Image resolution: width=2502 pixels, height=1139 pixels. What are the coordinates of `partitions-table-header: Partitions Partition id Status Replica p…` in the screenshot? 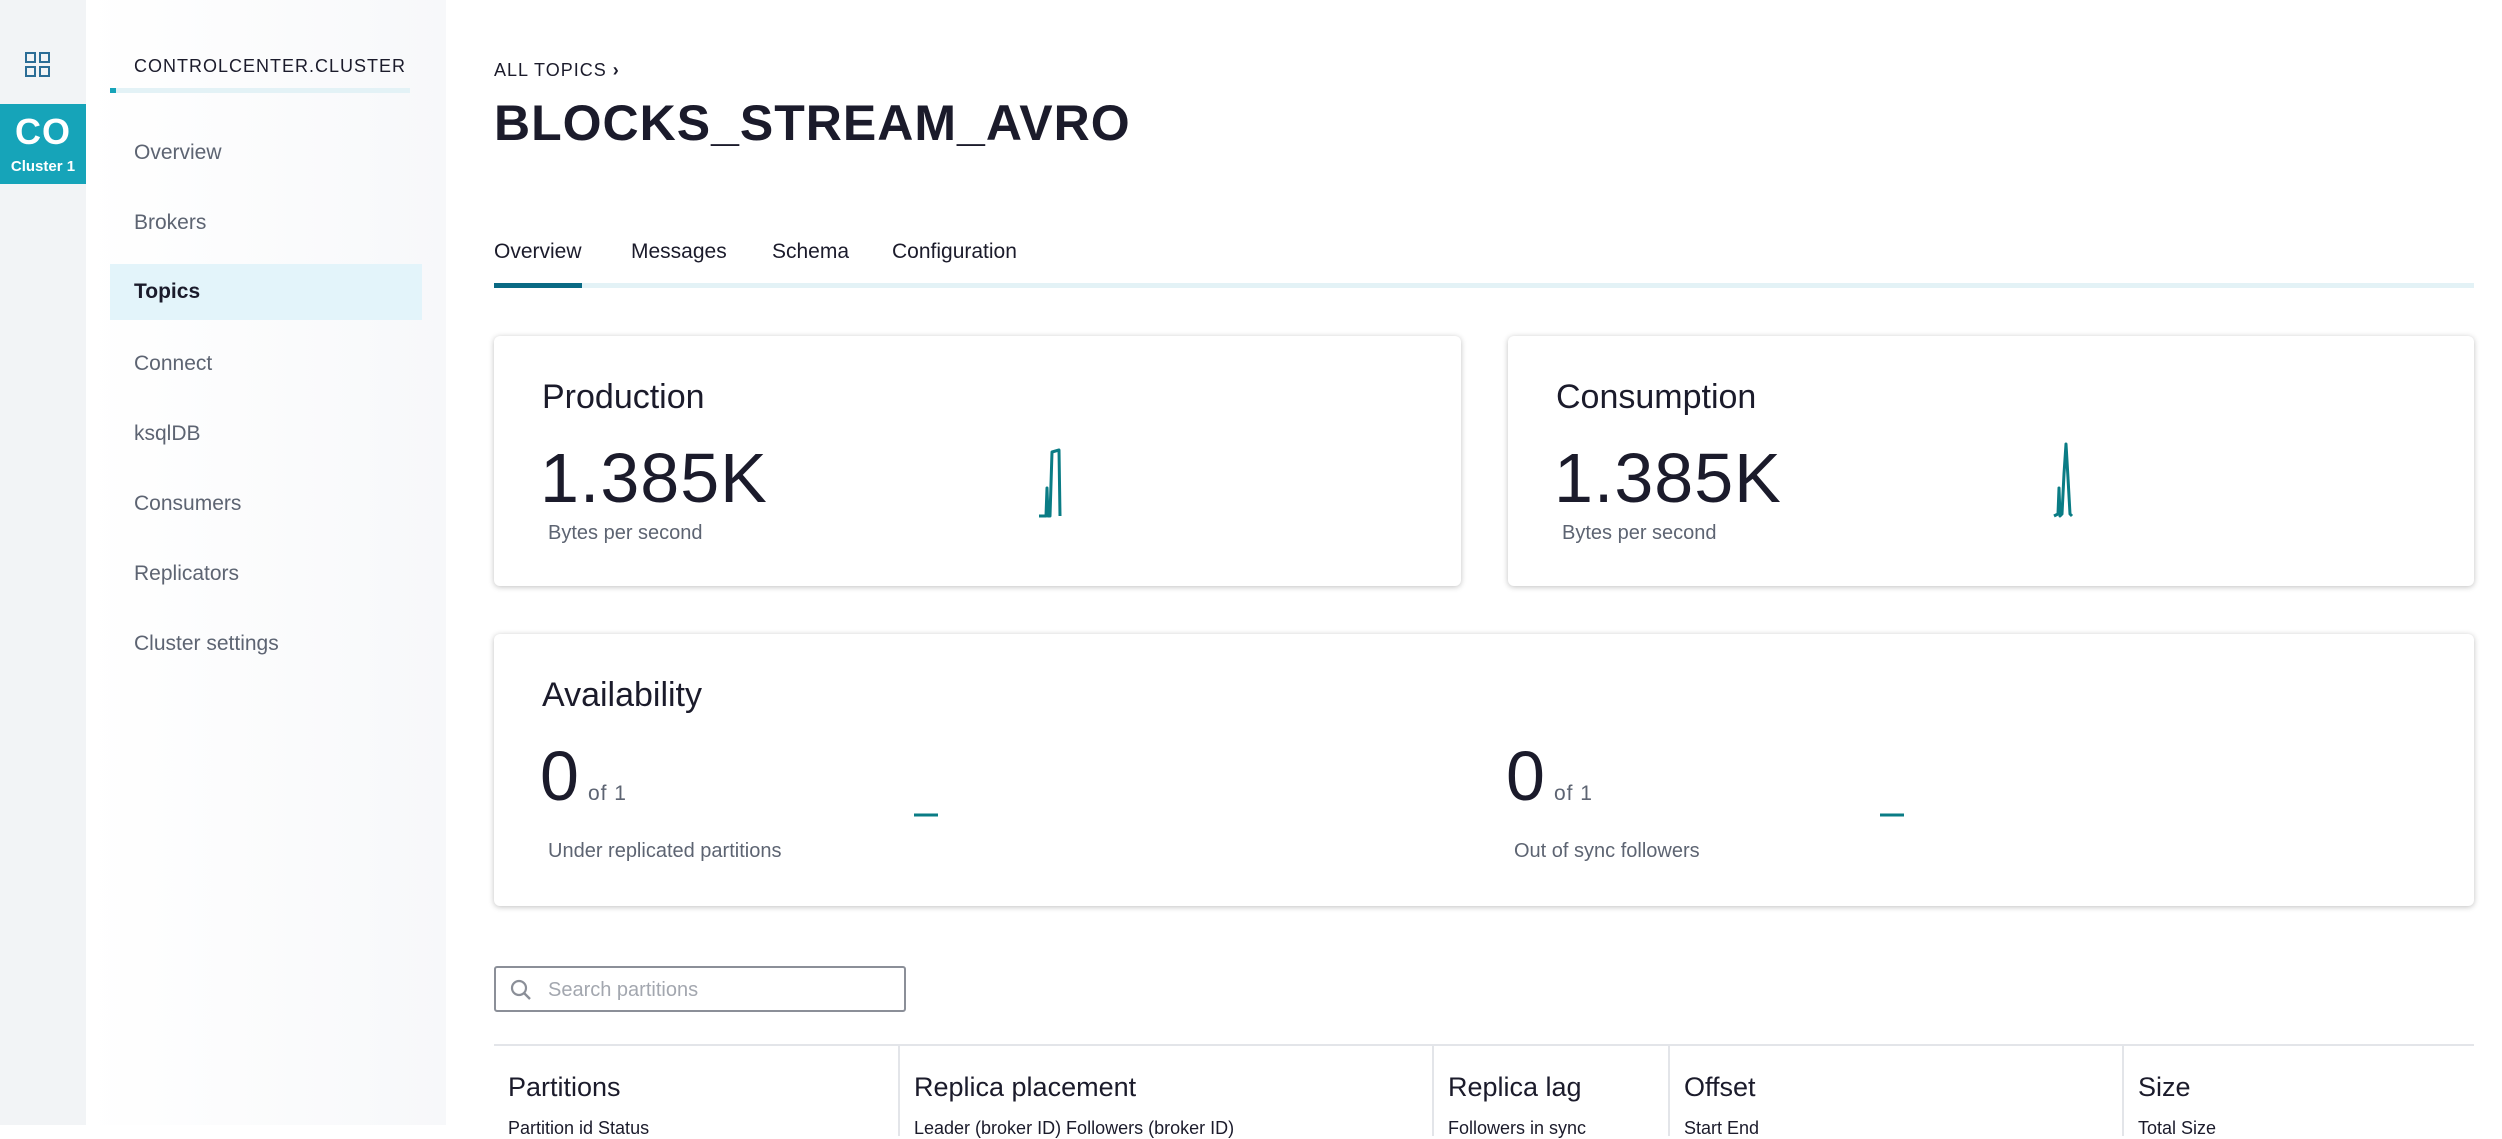 It's located at (1484, 1091).